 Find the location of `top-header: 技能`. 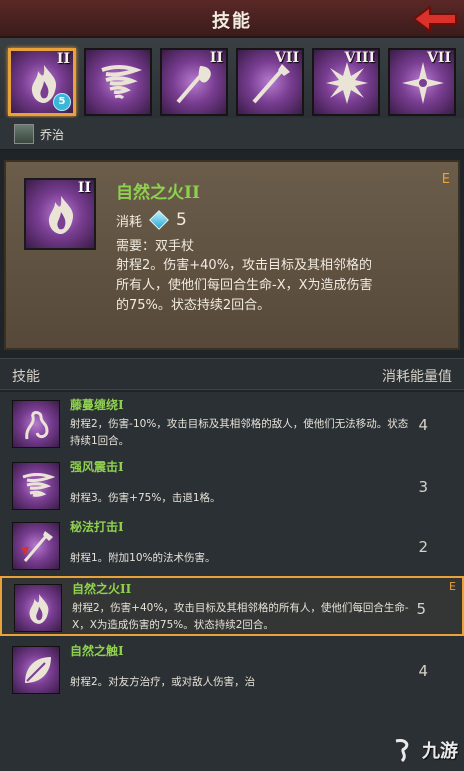

top-header: 技能 is located at coordinates (232, 19).